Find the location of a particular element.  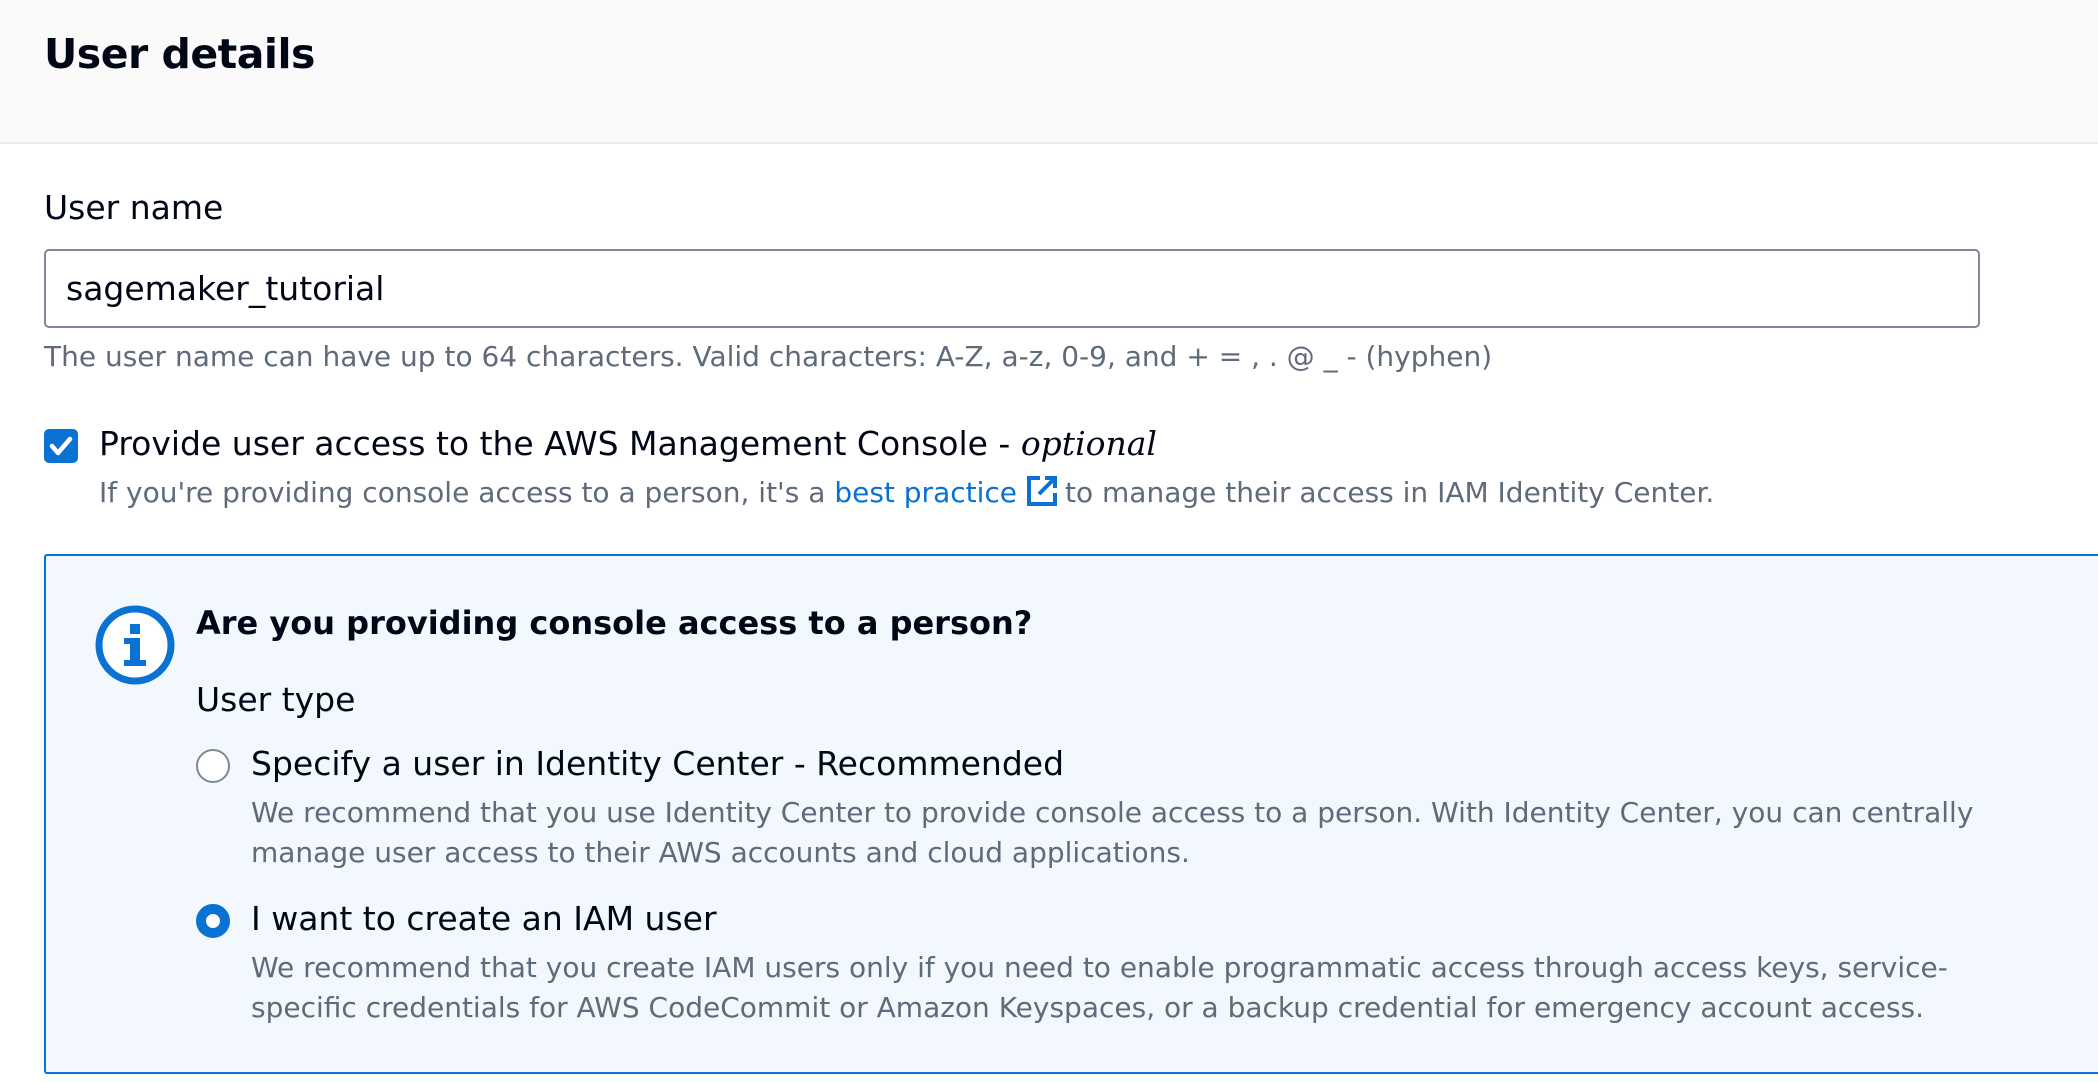

user-name-input is located at coordinates (1012, 288).